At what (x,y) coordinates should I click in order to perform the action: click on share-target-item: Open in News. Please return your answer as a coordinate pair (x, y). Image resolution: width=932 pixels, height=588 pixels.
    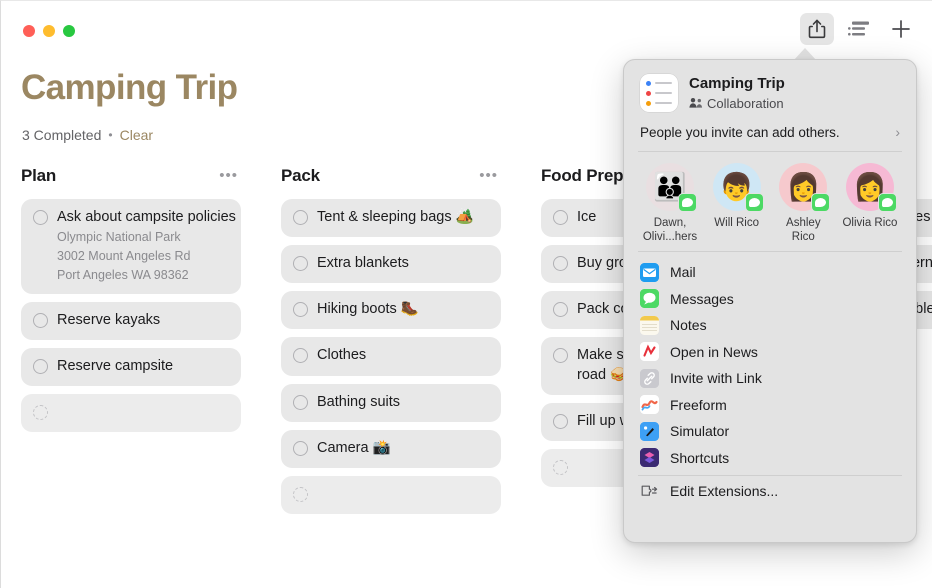
    Looking at the image, I should click on (770, 351).